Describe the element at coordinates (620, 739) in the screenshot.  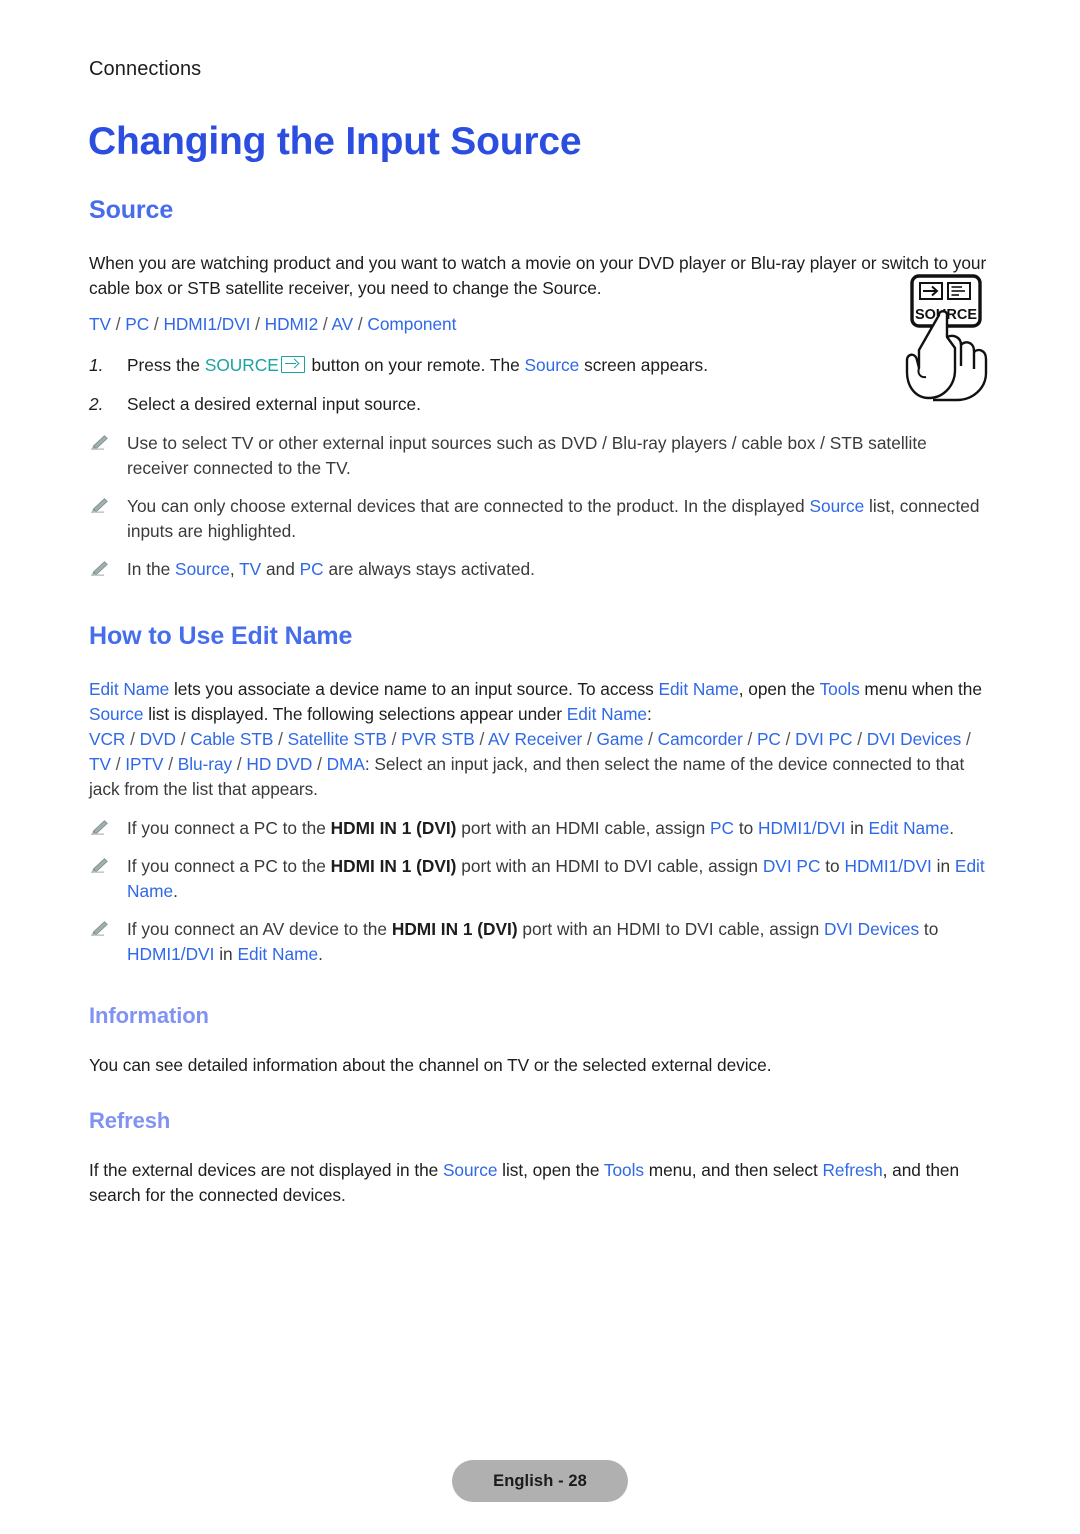
I see `device-name-option-link: Game` at that location.